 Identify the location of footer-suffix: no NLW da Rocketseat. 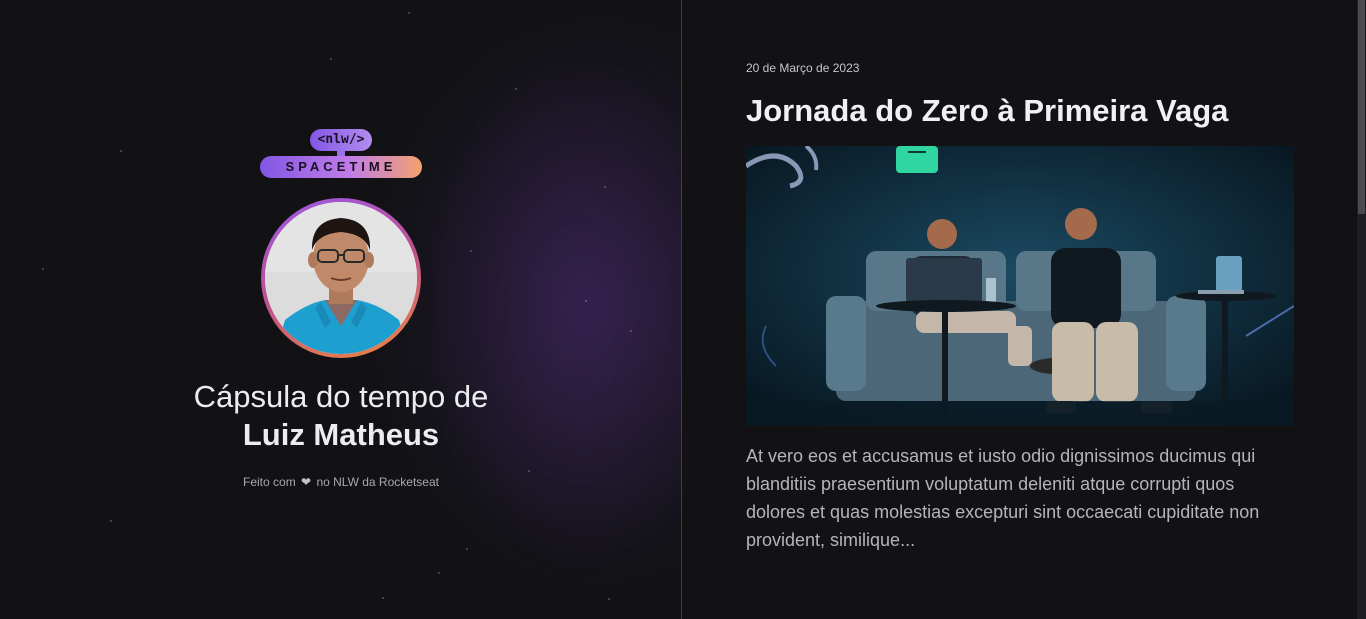
(377, 482).